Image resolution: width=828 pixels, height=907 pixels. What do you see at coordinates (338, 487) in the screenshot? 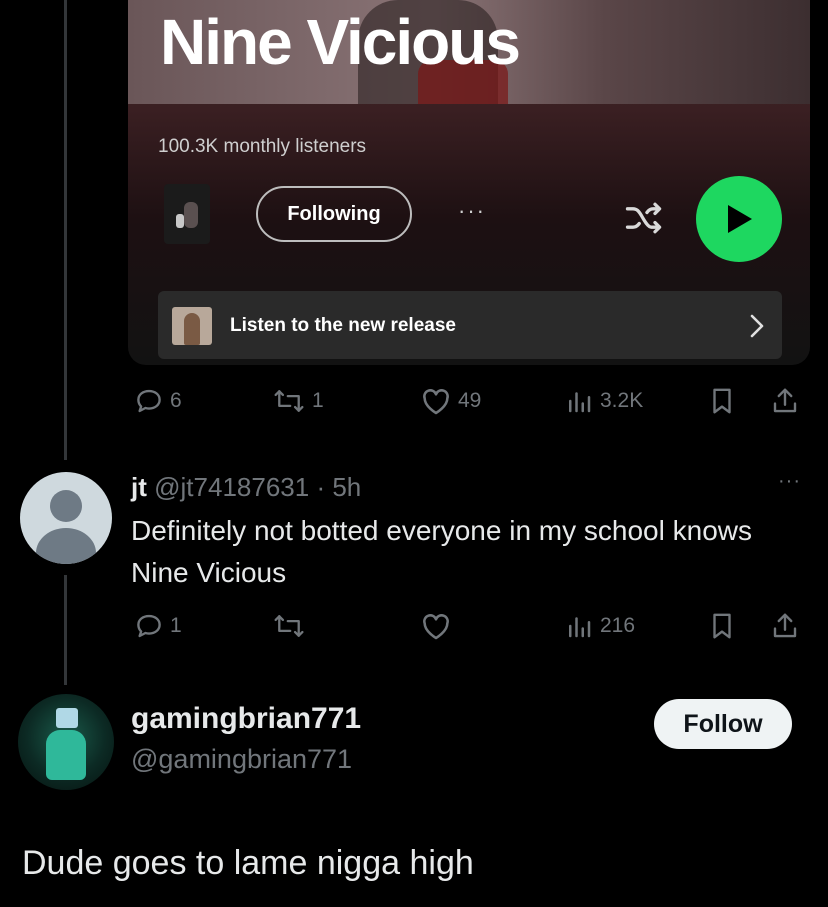
I see `reply-timestamp: · 5h` at bounding box center [338, 487].